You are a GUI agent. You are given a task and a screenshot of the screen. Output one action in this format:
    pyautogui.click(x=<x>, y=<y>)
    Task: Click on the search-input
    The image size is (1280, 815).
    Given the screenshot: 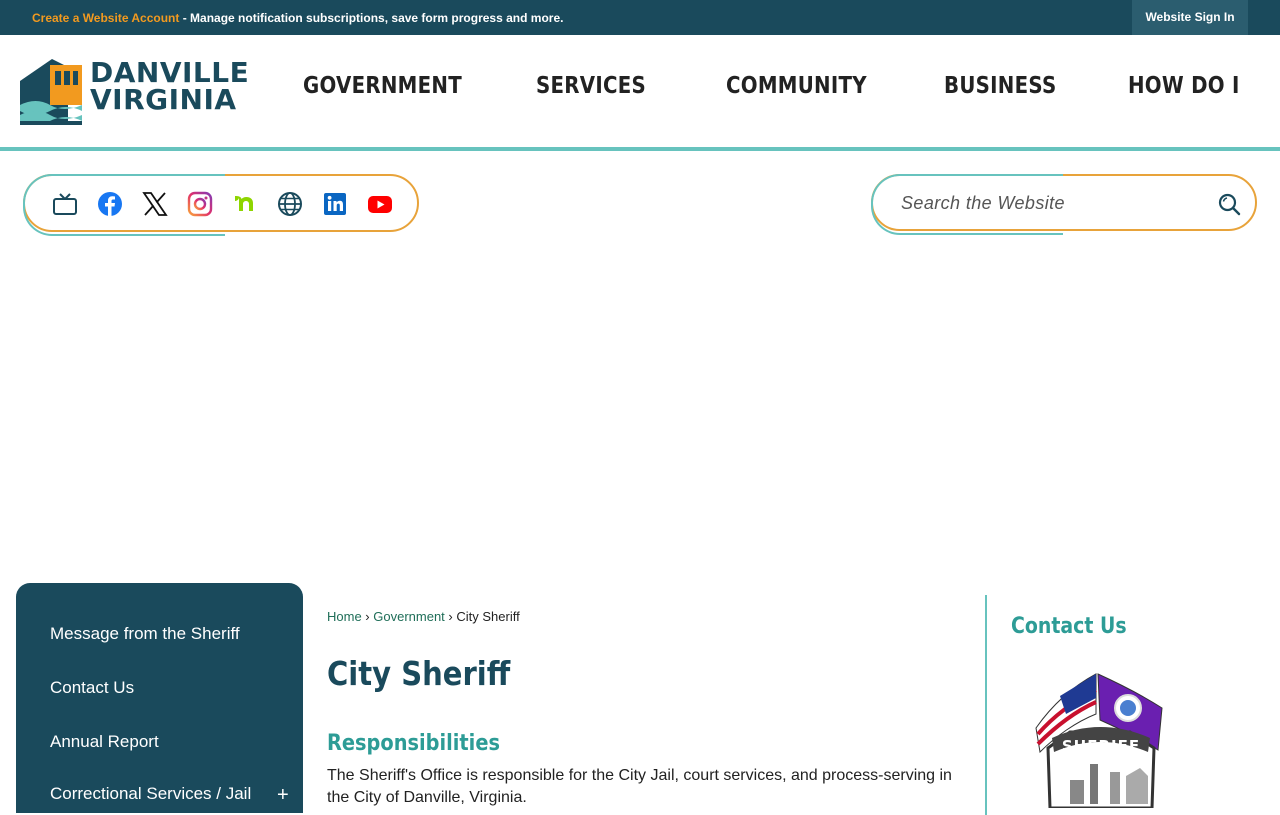 What is the action you would take?
    pyautogui.click(x=1051, y=203)
    